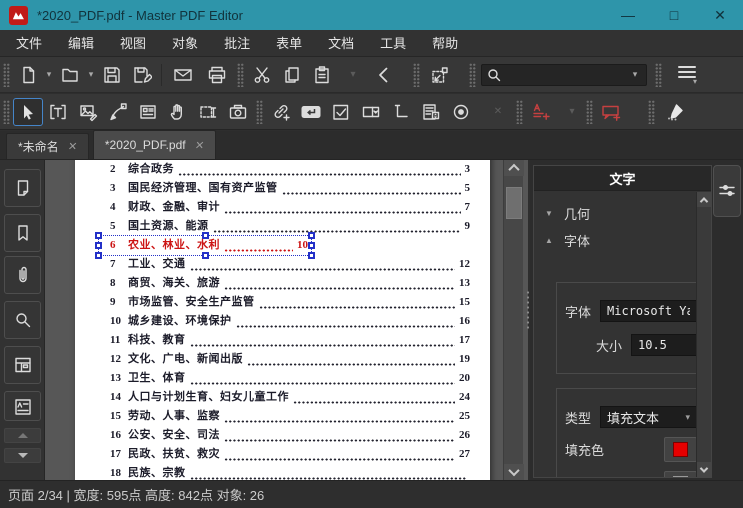  I want to click on toc-entry: 14 人口与计划生育、妇女儿童工作 24, so click(290, 397).